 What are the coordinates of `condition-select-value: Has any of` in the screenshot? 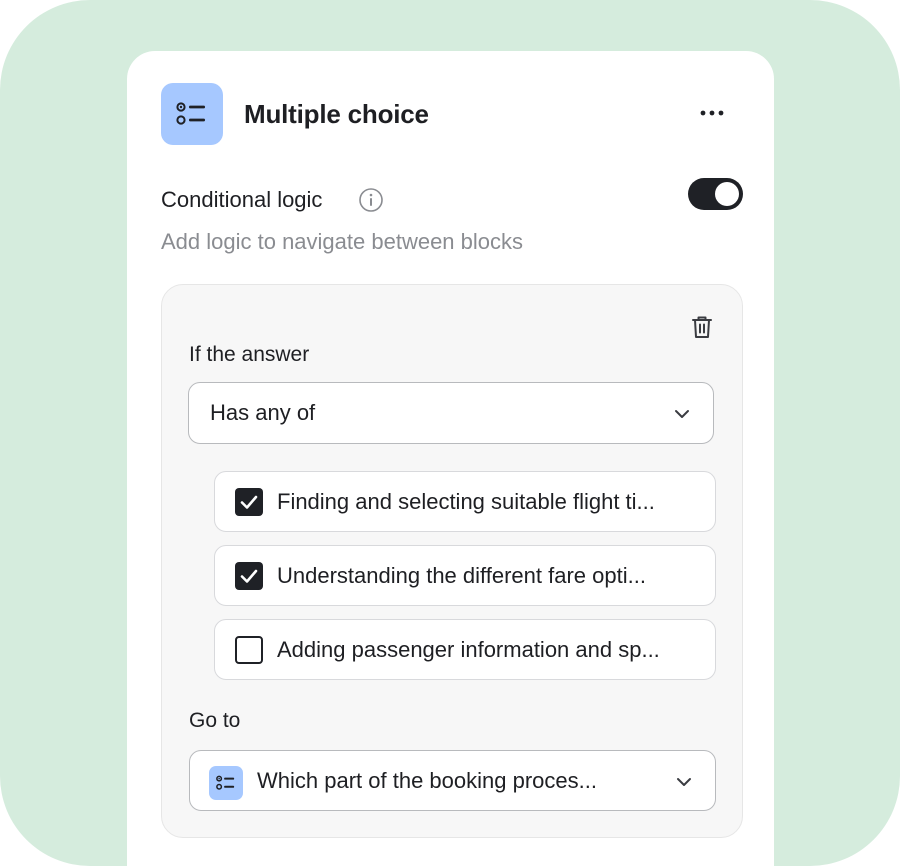 It's located at (263, 412).